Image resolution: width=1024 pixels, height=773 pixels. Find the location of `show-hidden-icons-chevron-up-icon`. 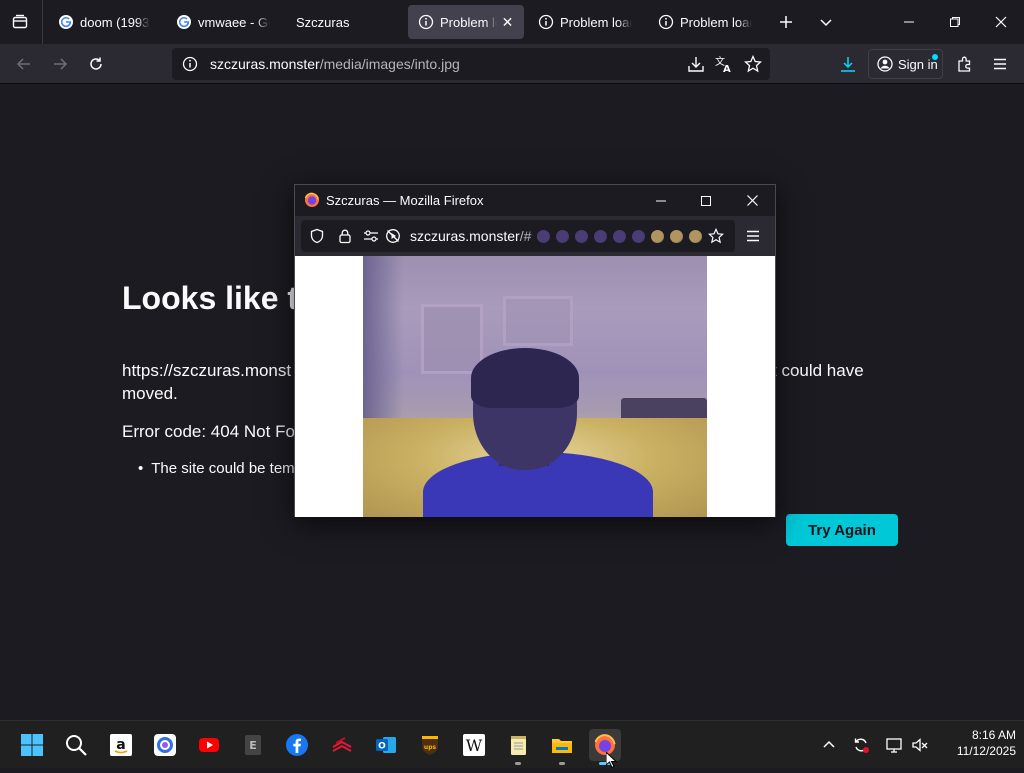

show-hidden-icons-chevron-up-icon is located at coordinates (829, 745).